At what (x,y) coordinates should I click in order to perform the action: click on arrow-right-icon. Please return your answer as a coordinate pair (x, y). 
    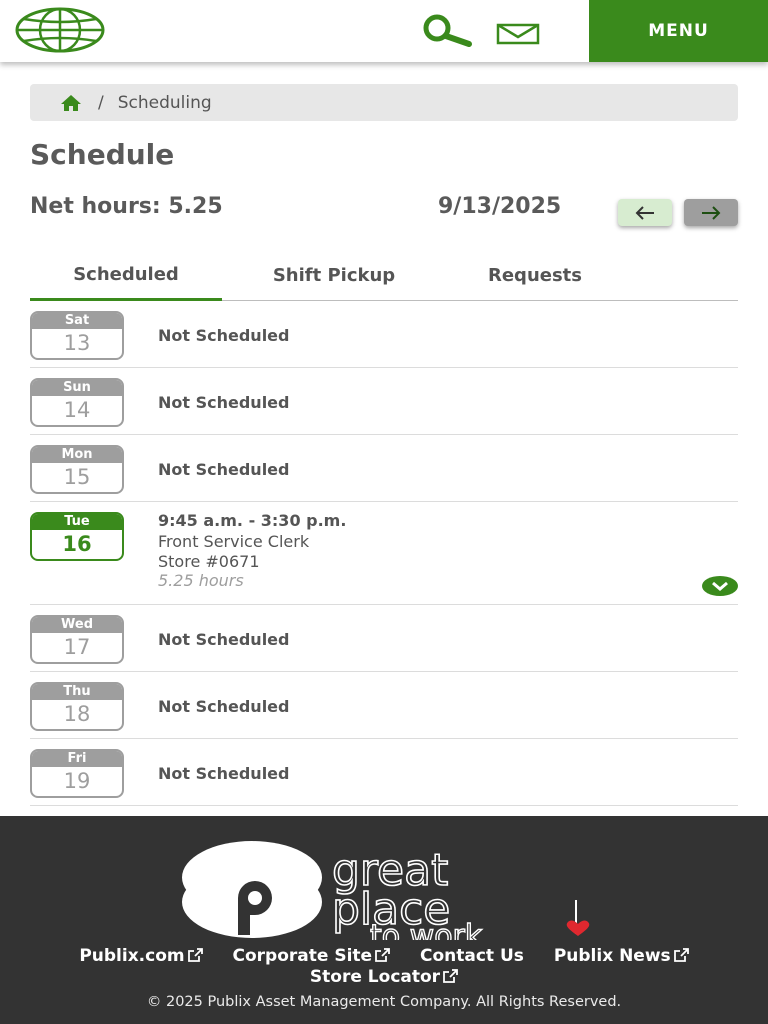
    Looking at the image, I should click on (711, 212).